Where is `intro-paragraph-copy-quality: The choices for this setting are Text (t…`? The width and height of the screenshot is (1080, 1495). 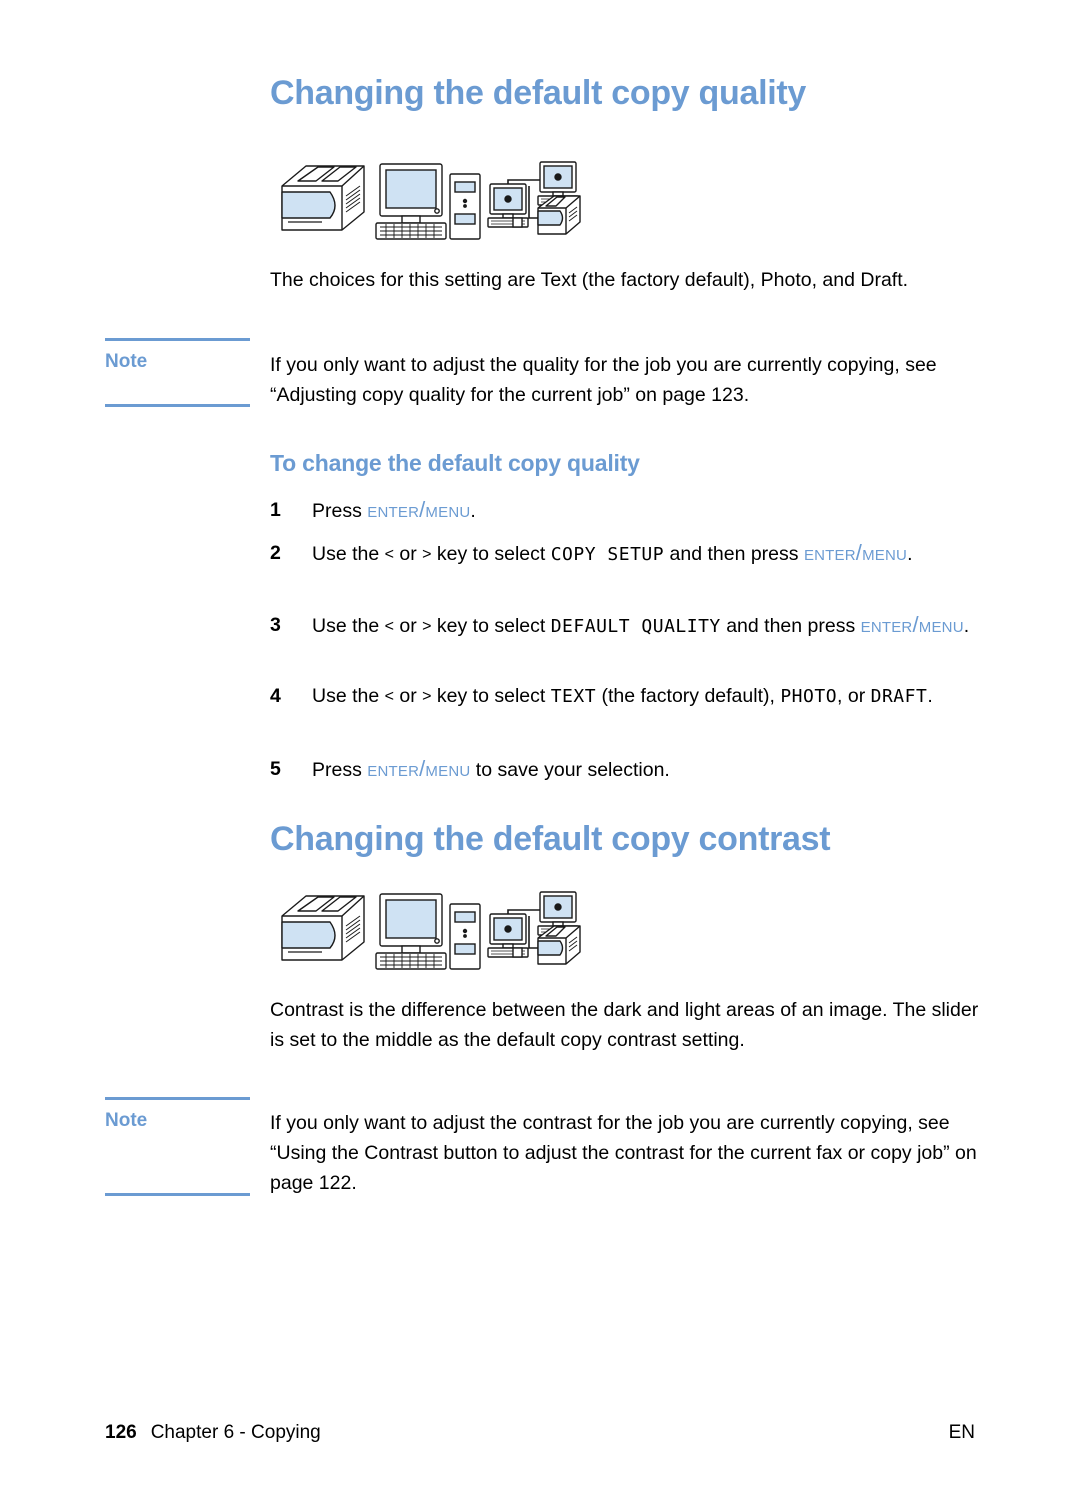 intro-paragraph-copy-quality: The choices for this setting are Text (t… is located at coordinates (589, 280).